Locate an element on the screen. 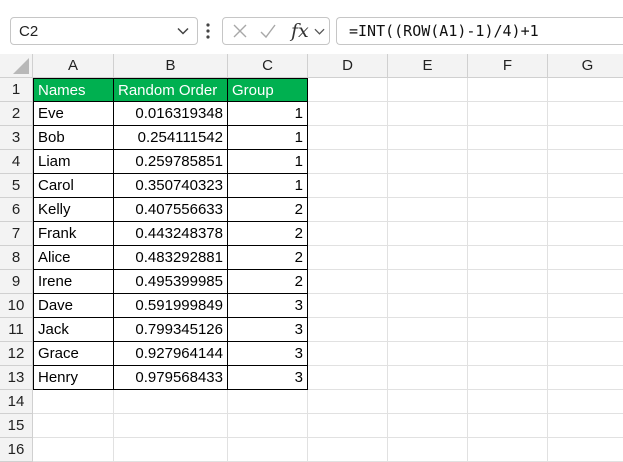 The height and width of the screenshot is (462, 623). cell-c3: 1 is located at coordinates (268, 138).